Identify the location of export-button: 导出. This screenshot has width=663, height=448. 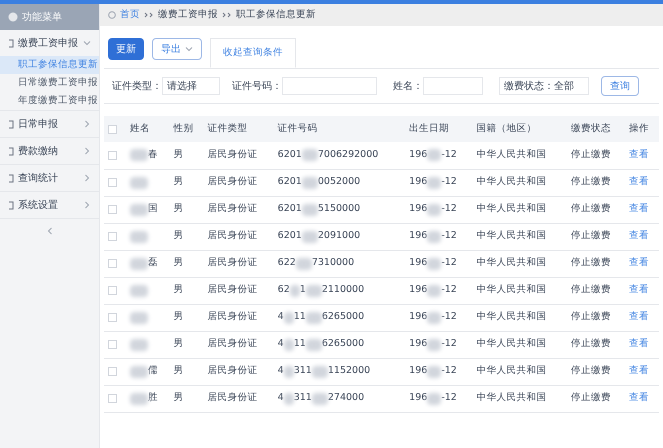
(177, 49).